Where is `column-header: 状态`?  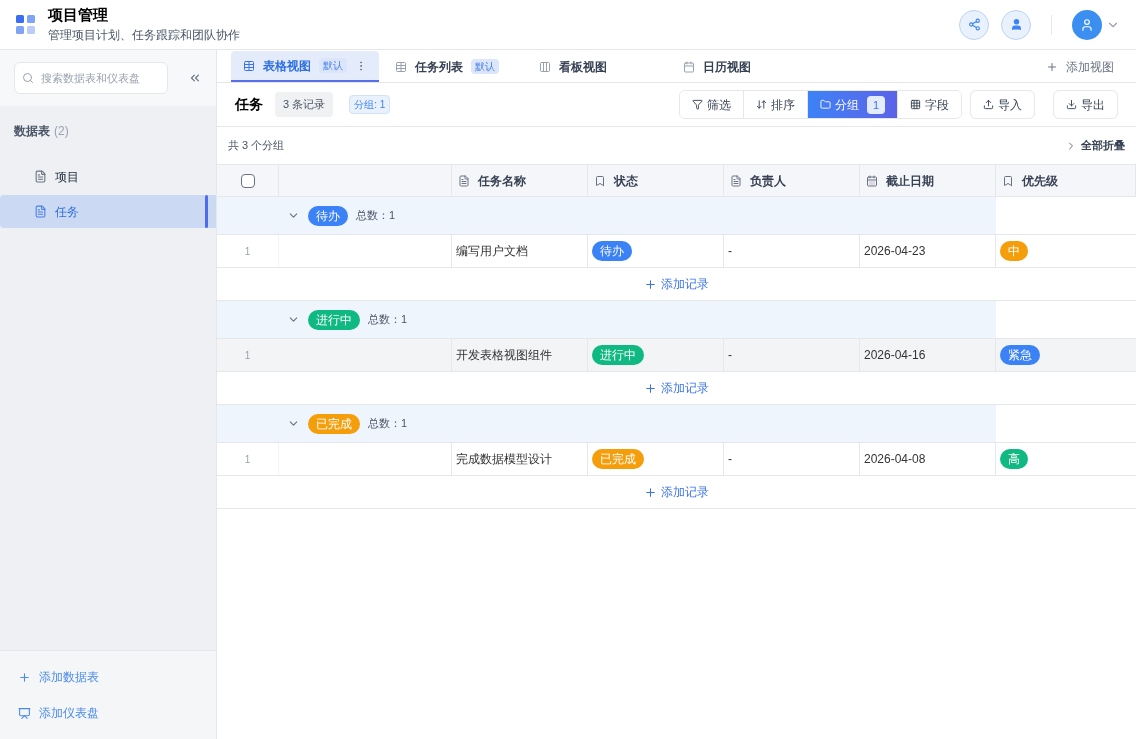
column-header: 状态 is located at coordinates (656, 180).